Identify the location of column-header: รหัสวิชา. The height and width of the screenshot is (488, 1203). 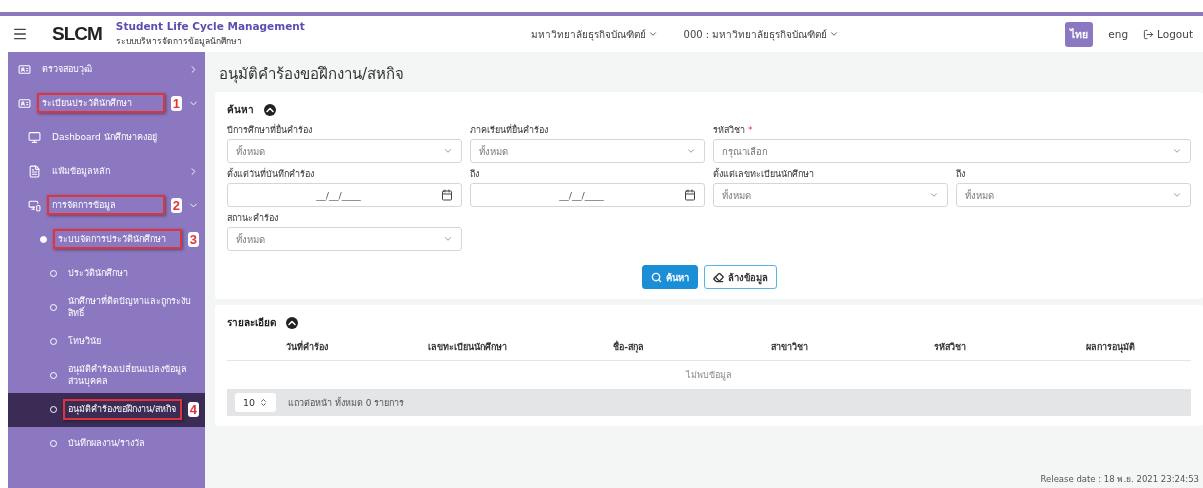
(950, 347).